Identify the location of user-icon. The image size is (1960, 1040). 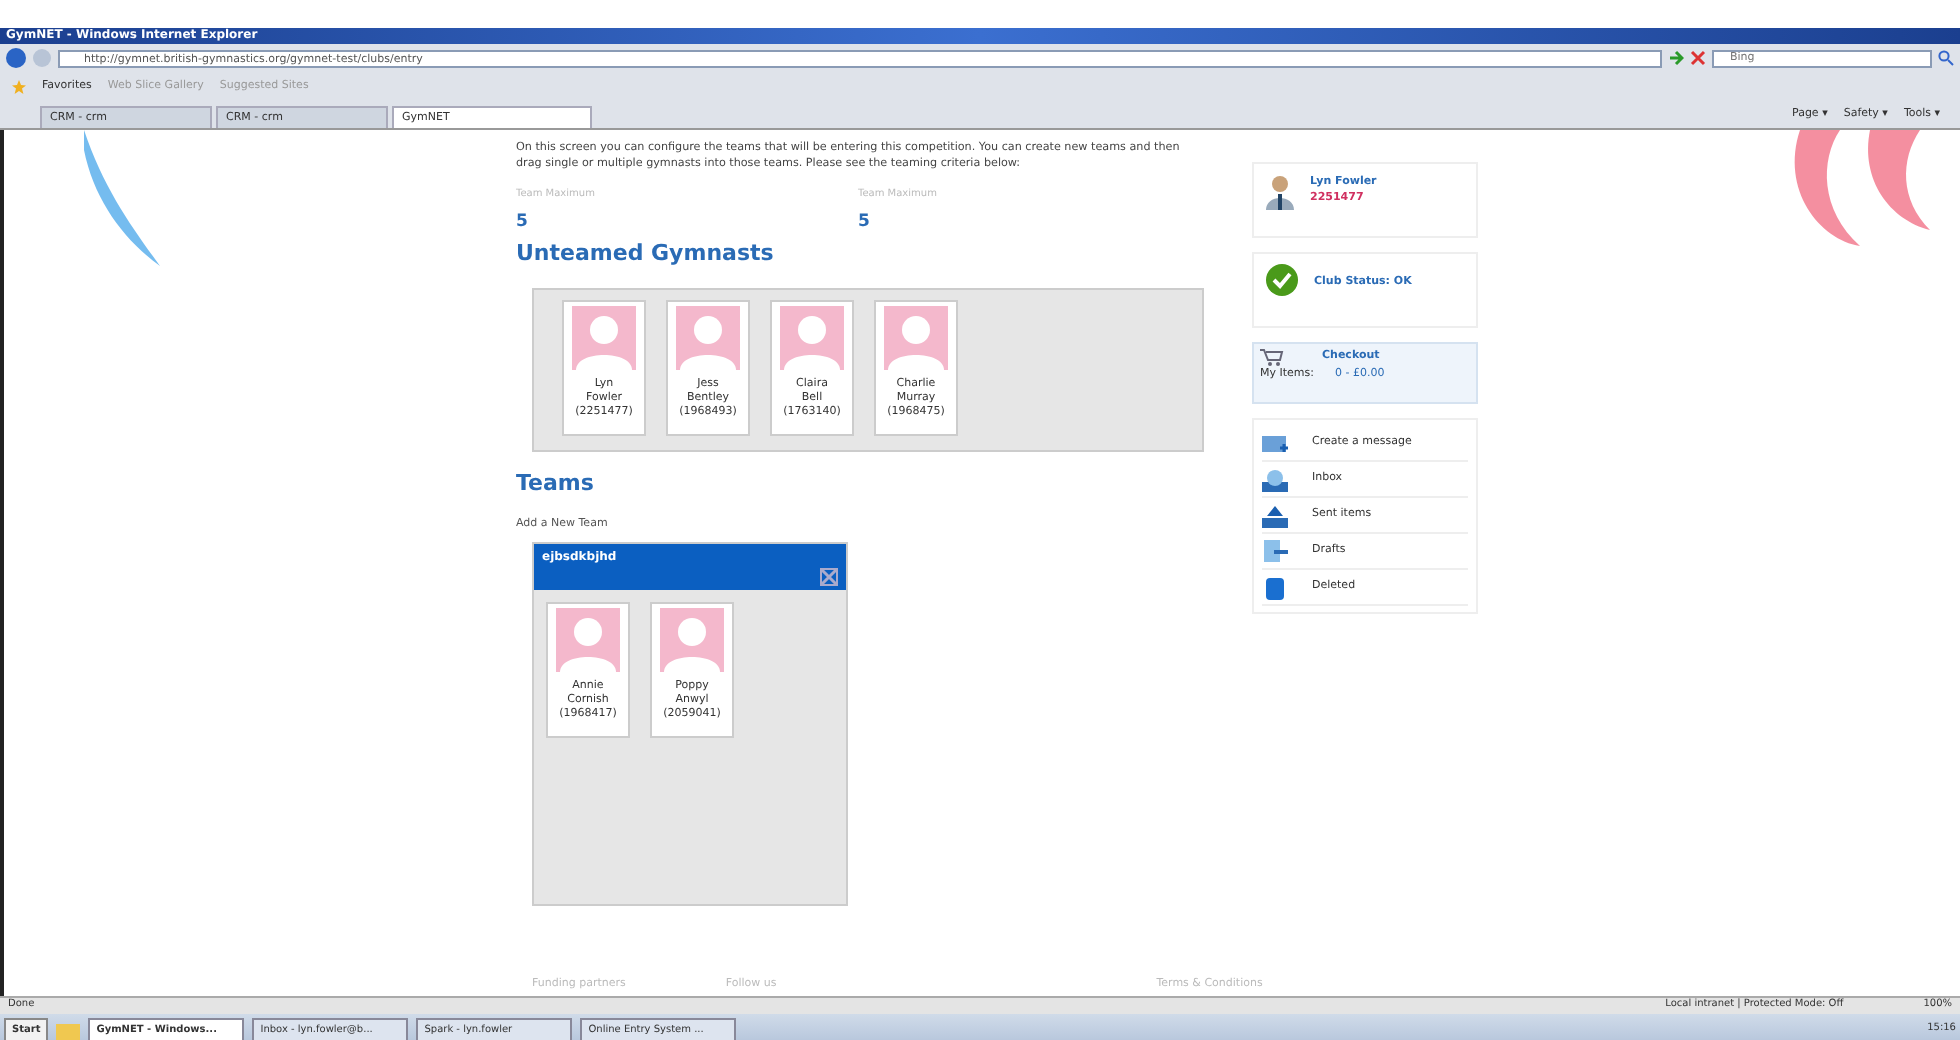
(1280, 192).